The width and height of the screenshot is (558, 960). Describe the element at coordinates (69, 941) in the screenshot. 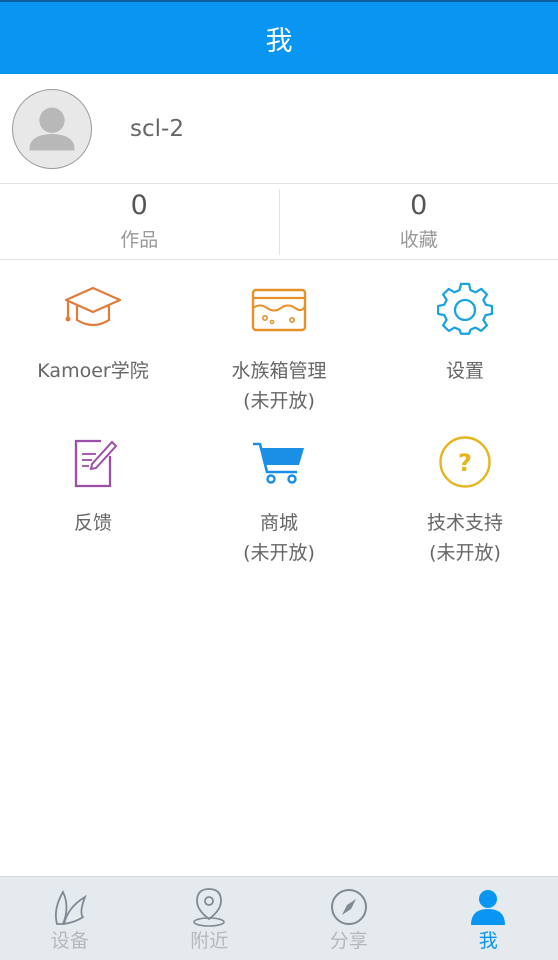

I see `tab-label: 设备` at that location.